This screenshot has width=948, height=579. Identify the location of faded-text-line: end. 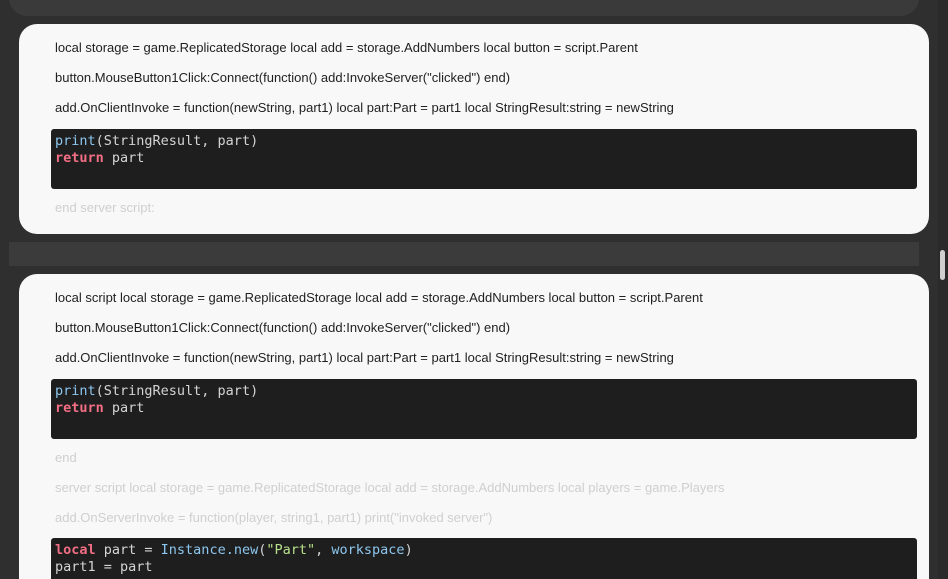
(66, 457).